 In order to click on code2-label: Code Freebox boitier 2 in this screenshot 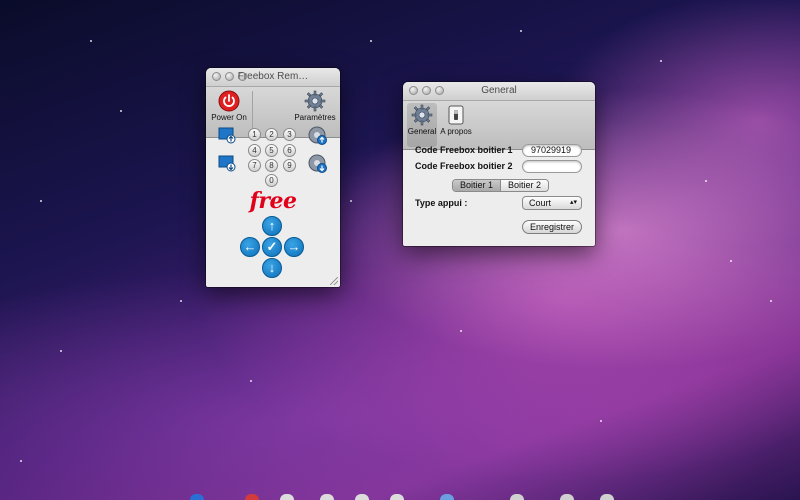, I will do `click(464, 166)`.